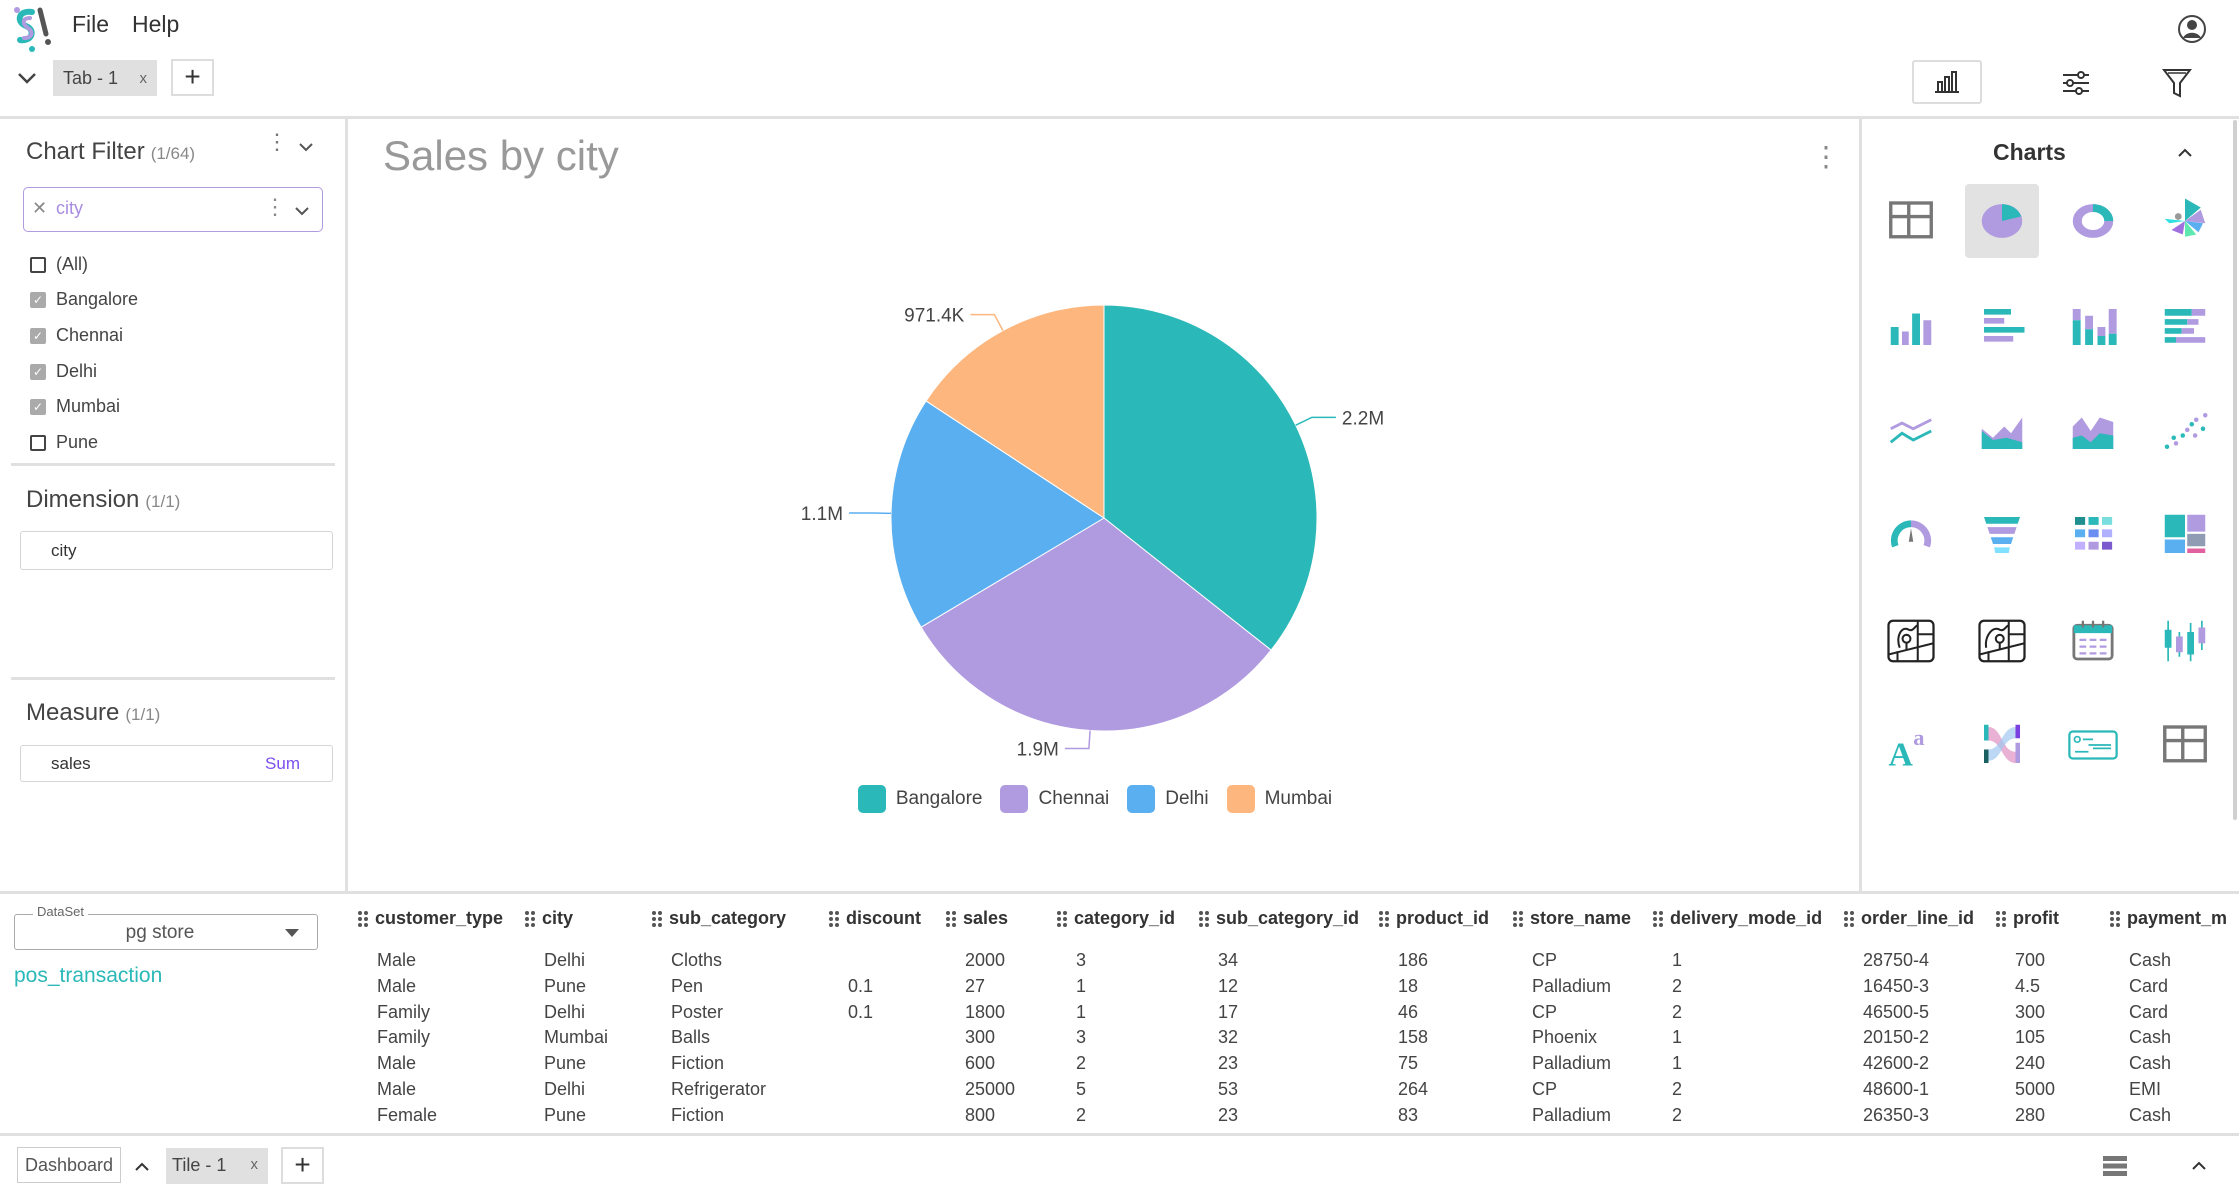 The image size is (2239, 1193). Describe the element at coordinates (105, 78) in the screenshot. I see `tab-1: Tab - 1 x` at that location.